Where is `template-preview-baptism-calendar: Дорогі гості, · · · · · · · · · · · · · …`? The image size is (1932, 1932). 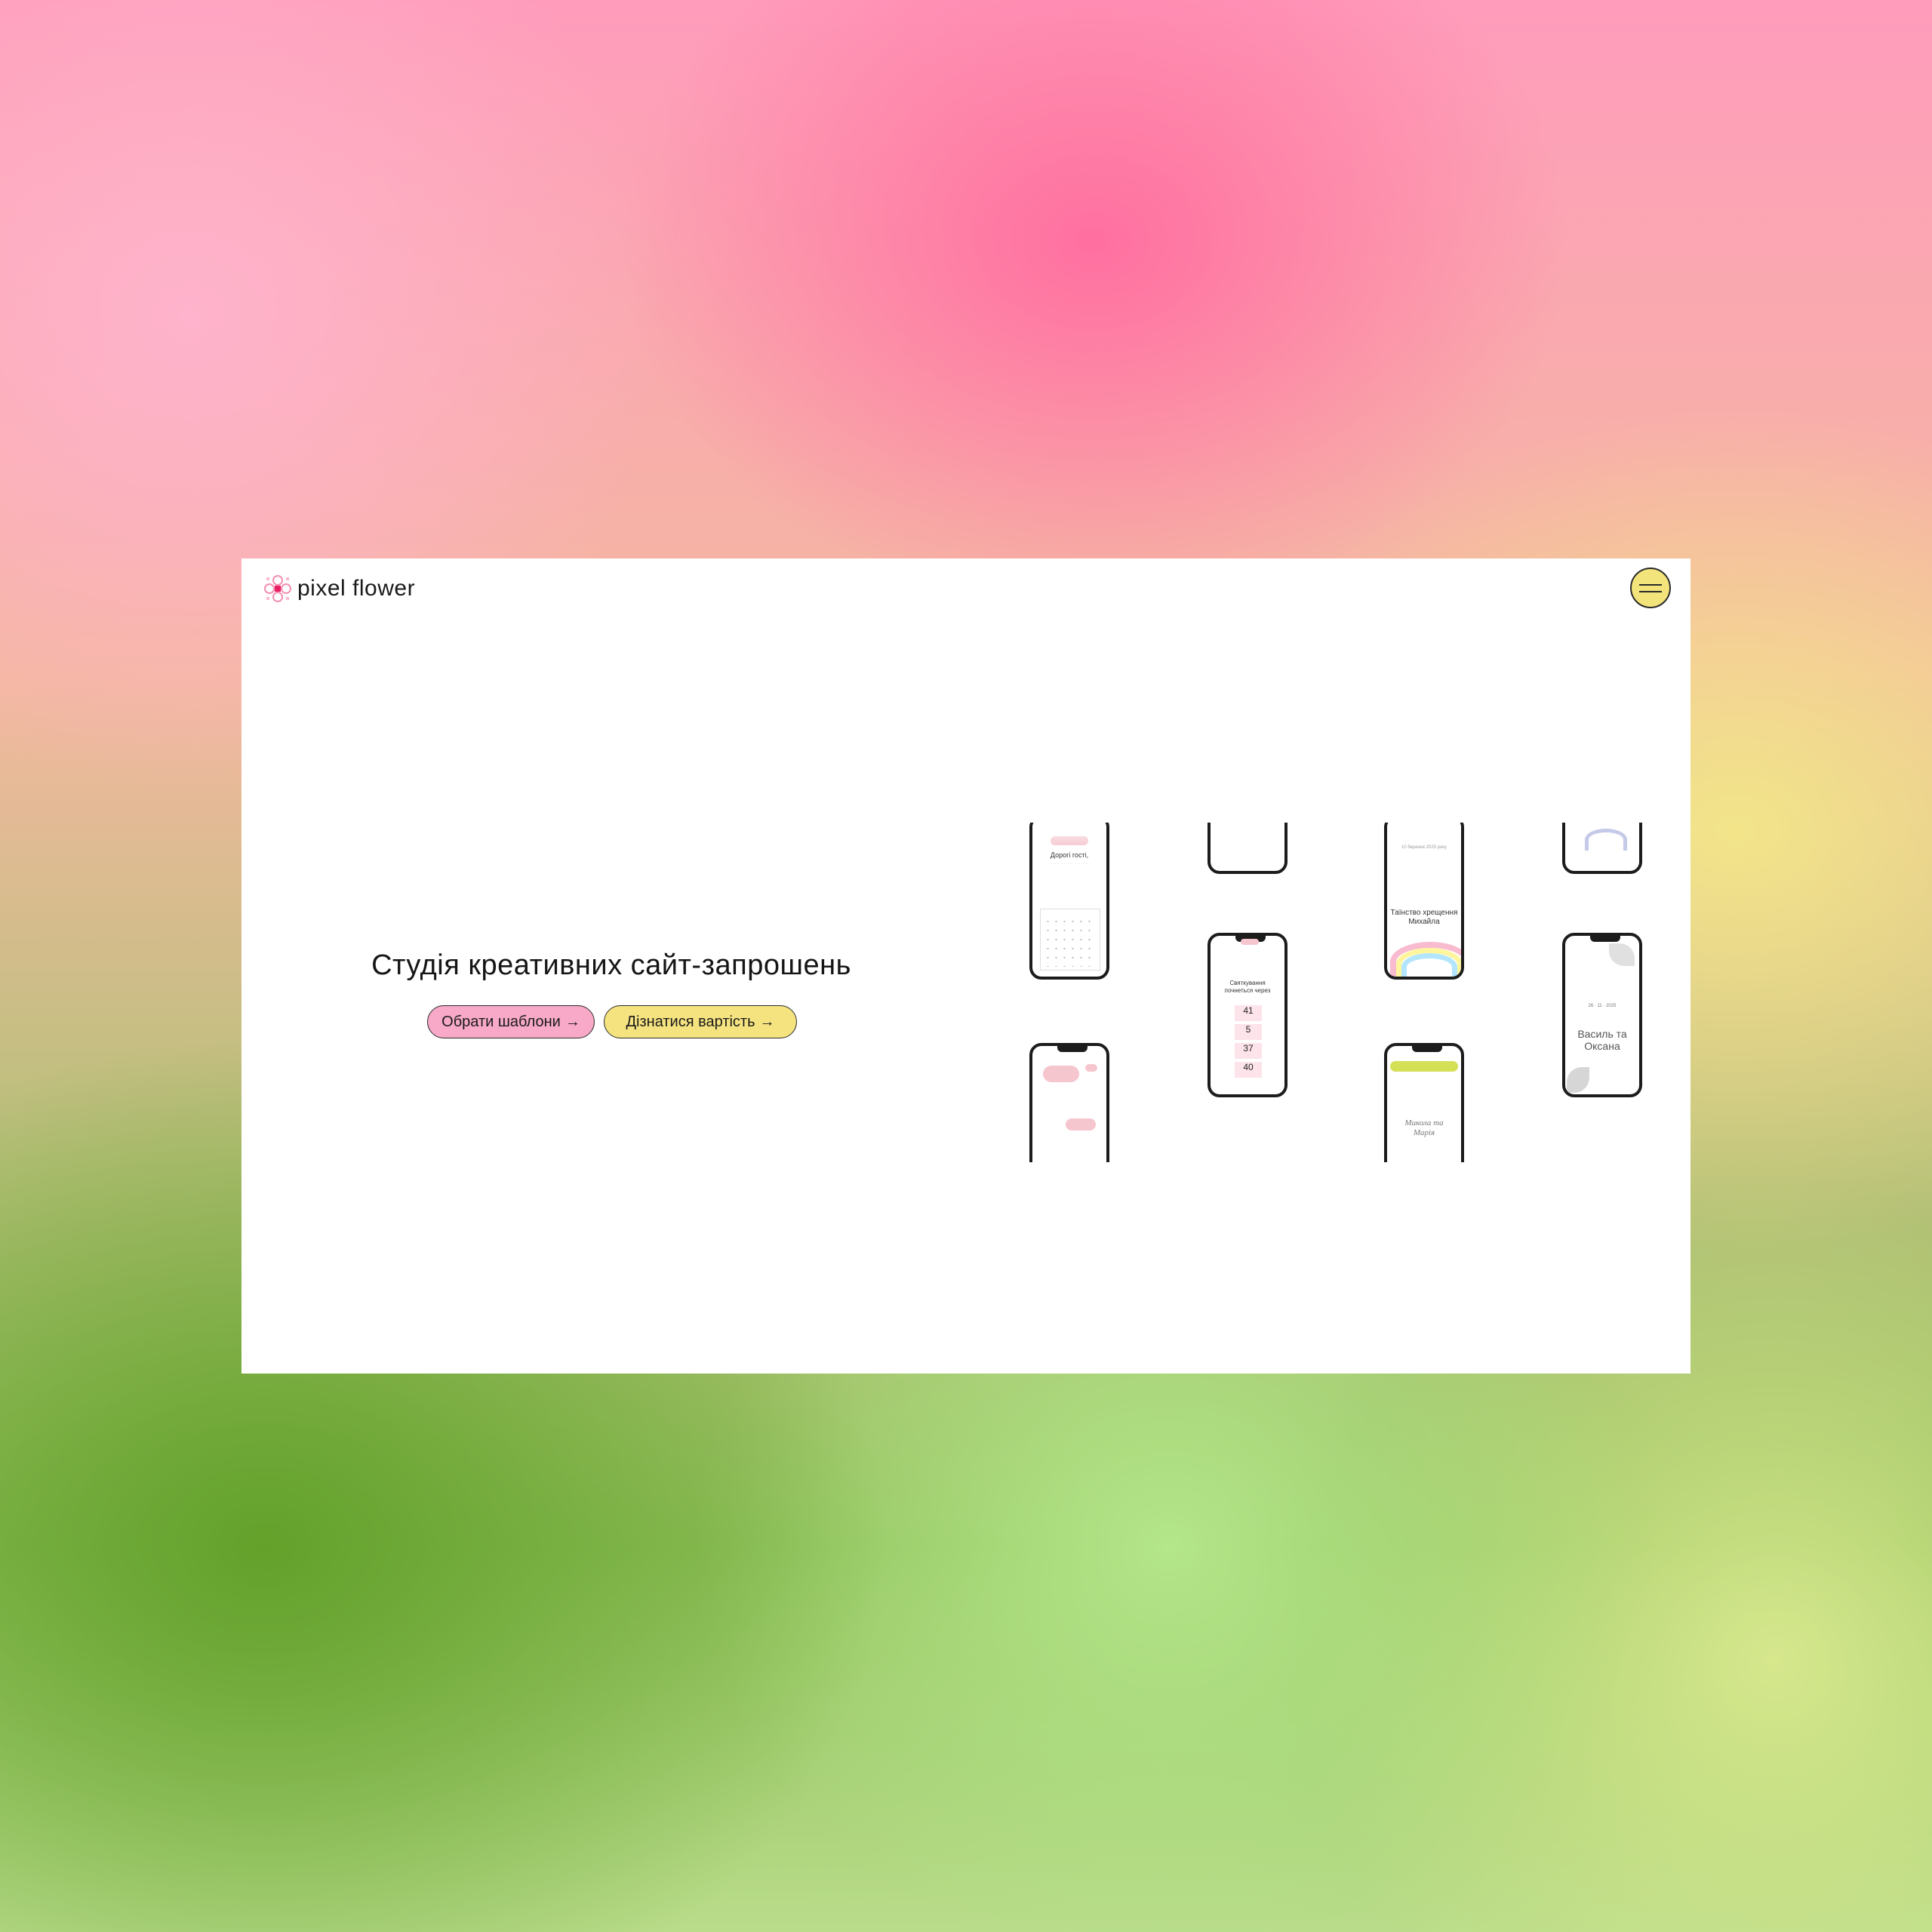 template-preview-baptism-calendar: Дорогі гості, · · · · · · · · · · · · · … is located at coordinates (1069, 901).